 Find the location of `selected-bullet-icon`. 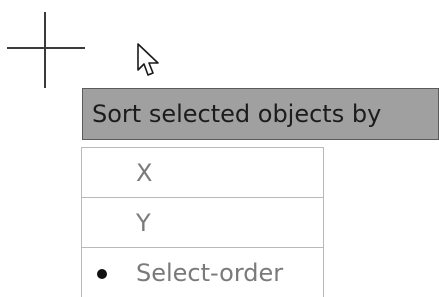

selected-bullet-icon is located at coordinates (102, 274).